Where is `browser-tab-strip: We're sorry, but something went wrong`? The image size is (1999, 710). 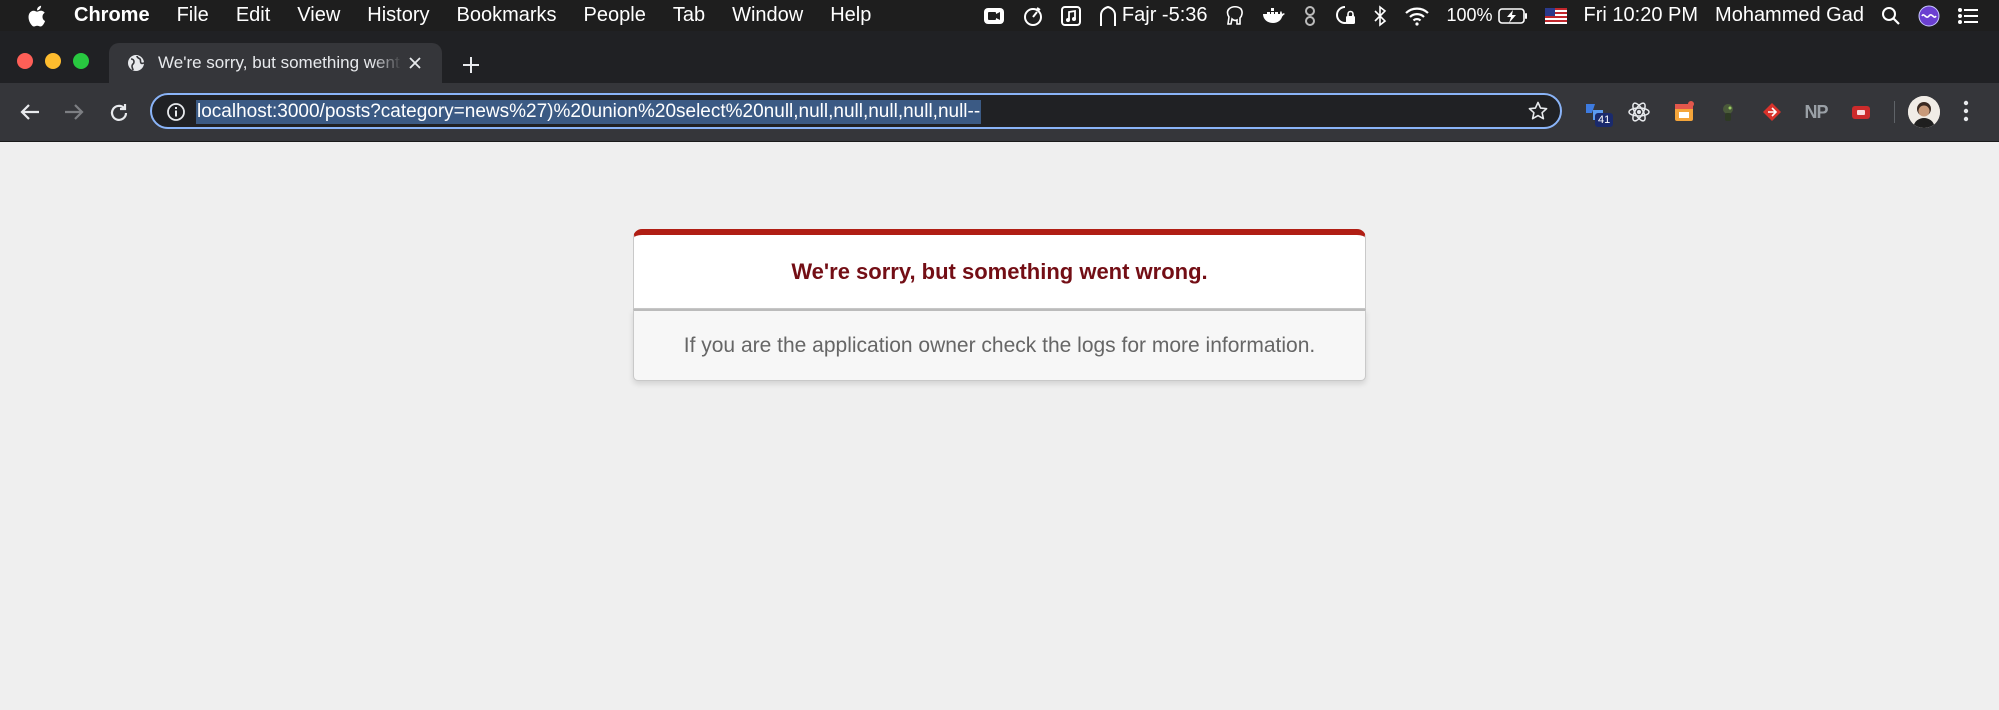
browser-tab-strip: We're sorry, but something went wrong is located at coordinates (999, 57).